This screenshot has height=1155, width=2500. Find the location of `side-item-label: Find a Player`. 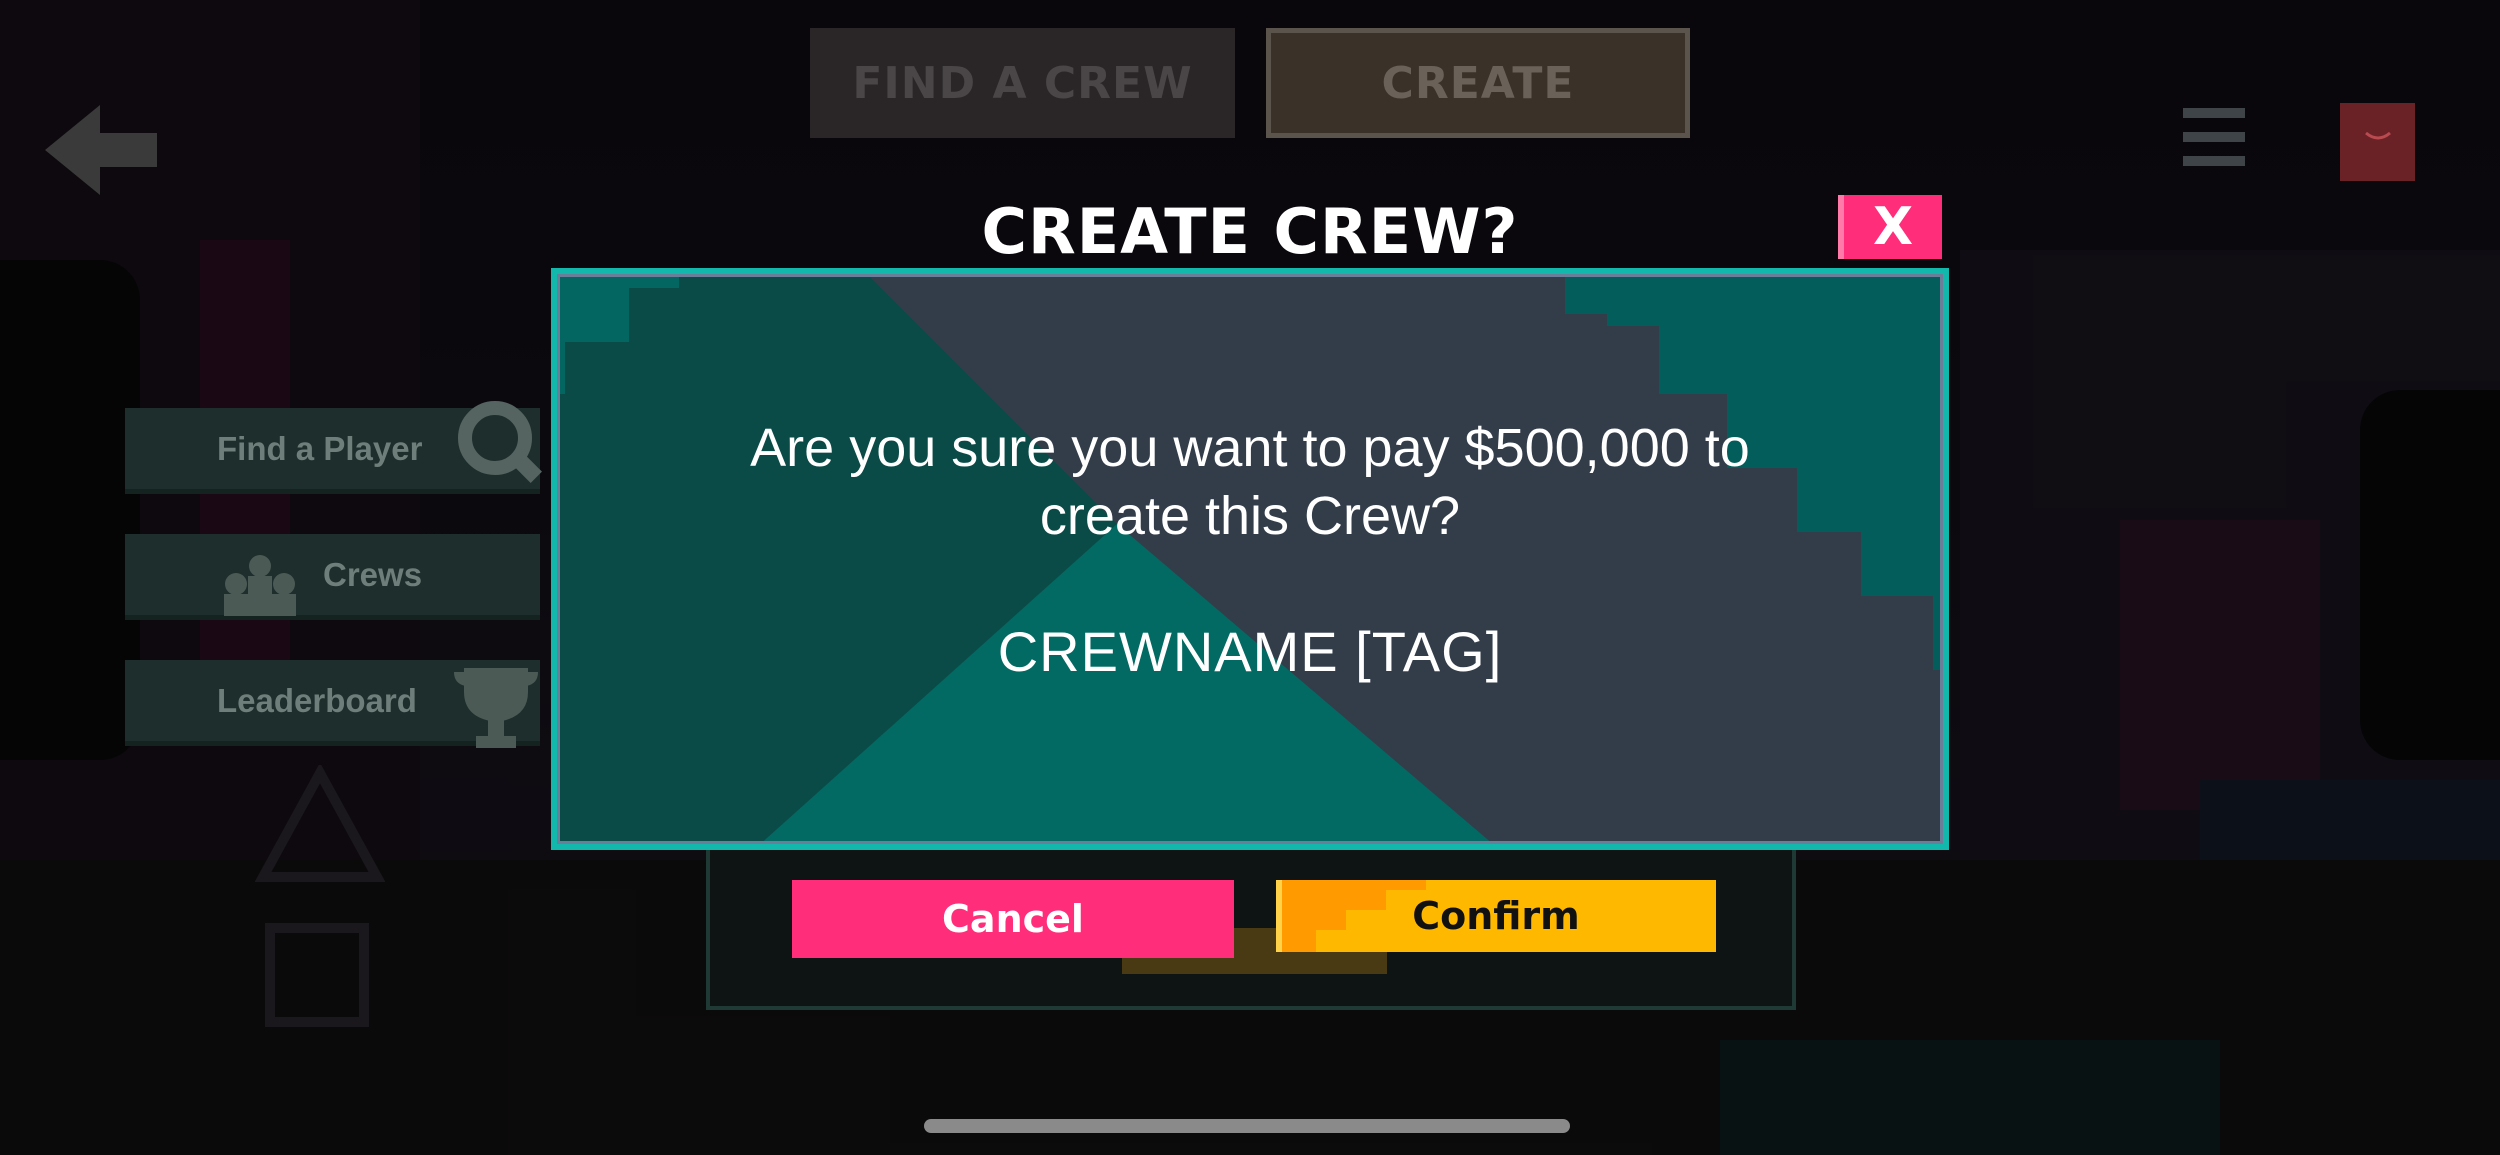

side-item-label: Find a Player is located at coordinates (320, 448).